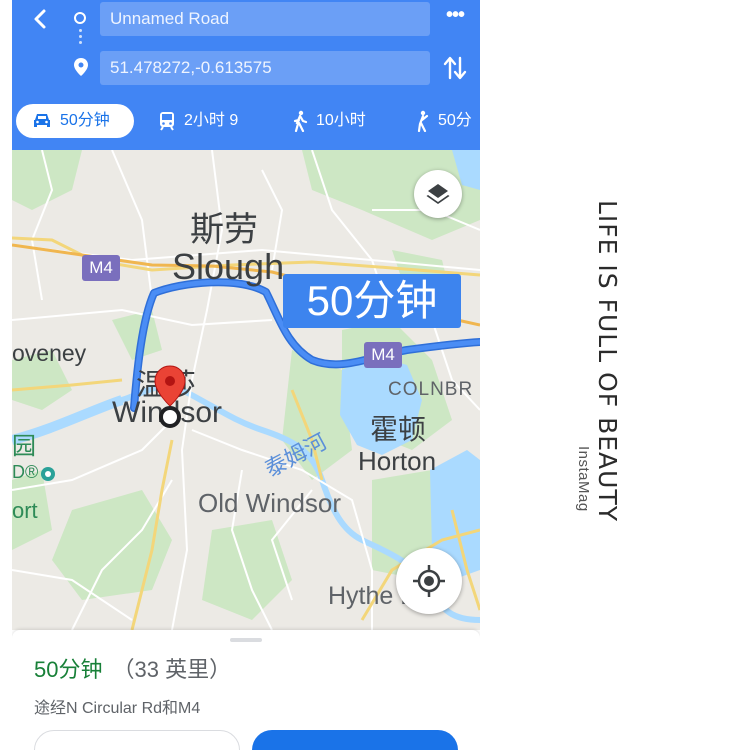 The height and width of the screenshot is (750, 750). Describe the element at coordinates (224, 230) in the screenshot. I see `map-label-slough-cn: 斯劳` at that location.